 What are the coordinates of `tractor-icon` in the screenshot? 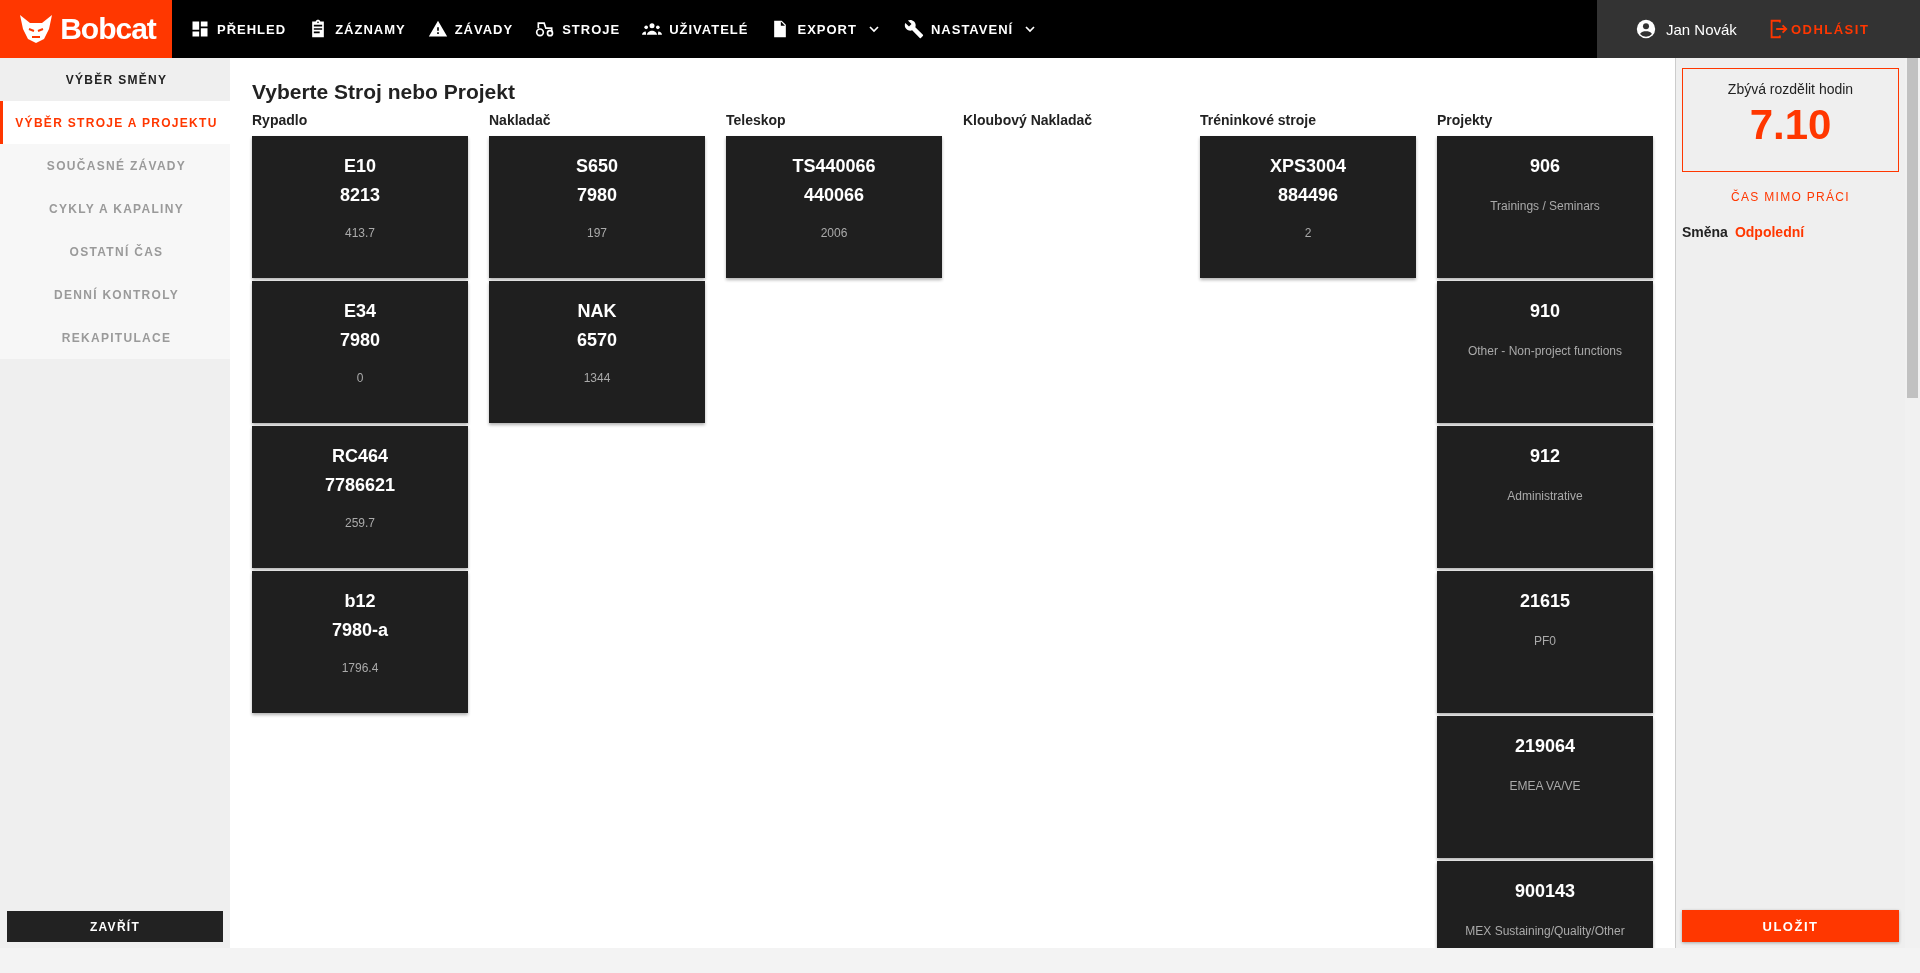 It's located at (545, 29).